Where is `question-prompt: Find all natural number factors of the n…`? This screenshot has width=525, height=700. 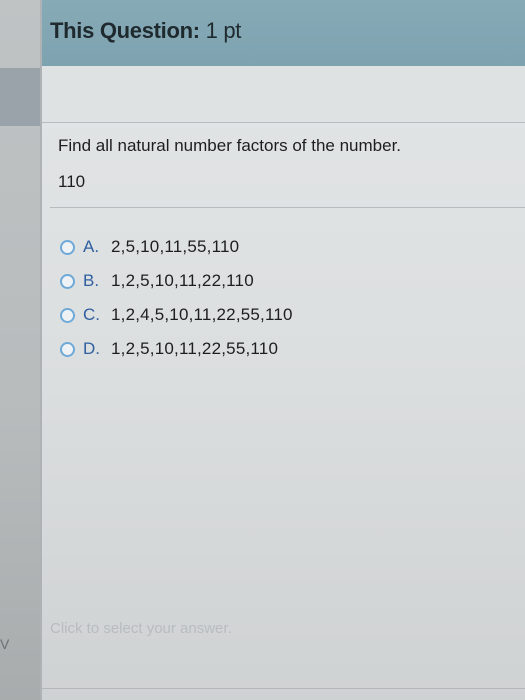
question-prompt: Find all natural number factors of the n… is located at coordinates (230, 145).